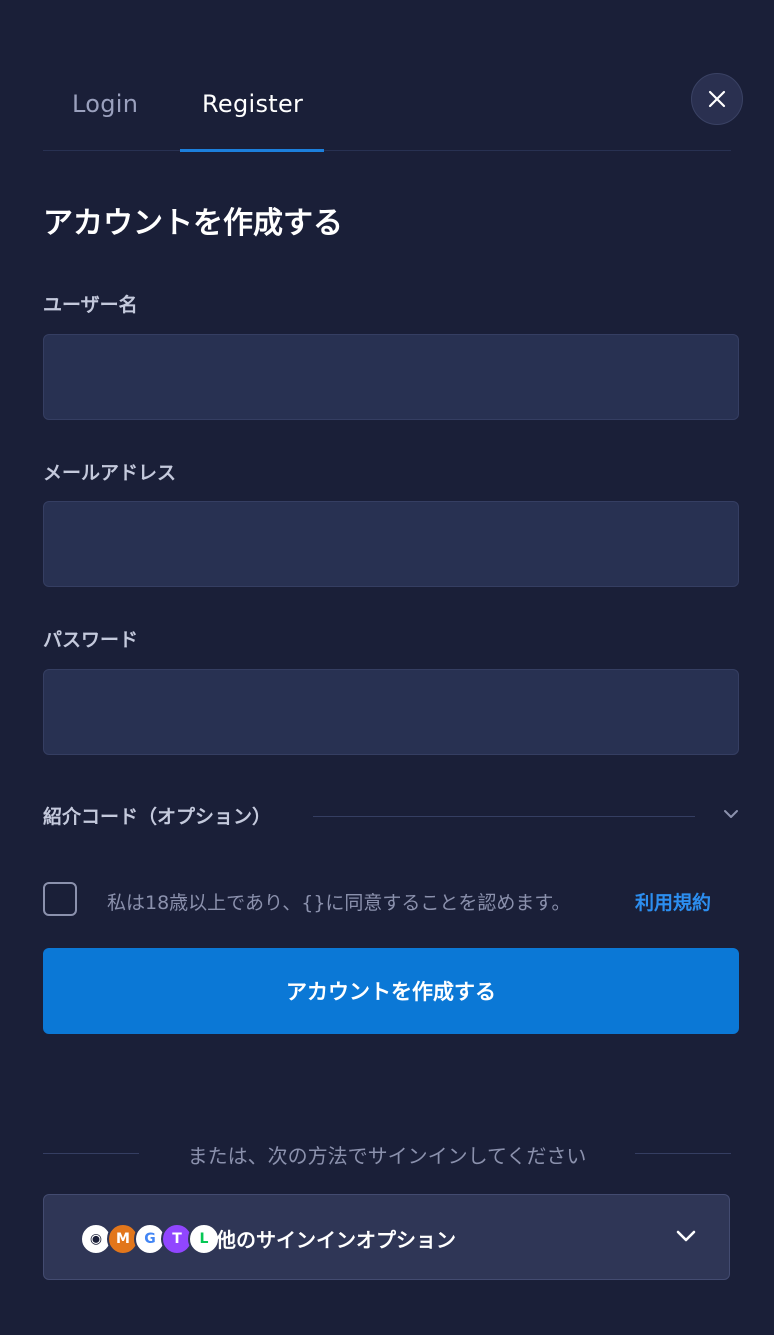 Image resolution: width=774 pixels, height=1335 pixels. I want to click on referral-code-toggle: 紹介コード（オプション）, so click(391, 816).